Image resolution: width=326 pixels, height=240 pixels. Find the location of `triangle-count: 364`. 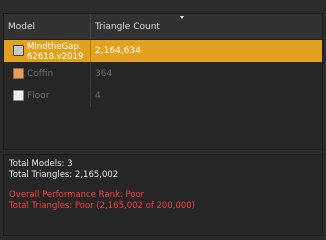

triangle-count: 364 is located at coordinates (104, 74).